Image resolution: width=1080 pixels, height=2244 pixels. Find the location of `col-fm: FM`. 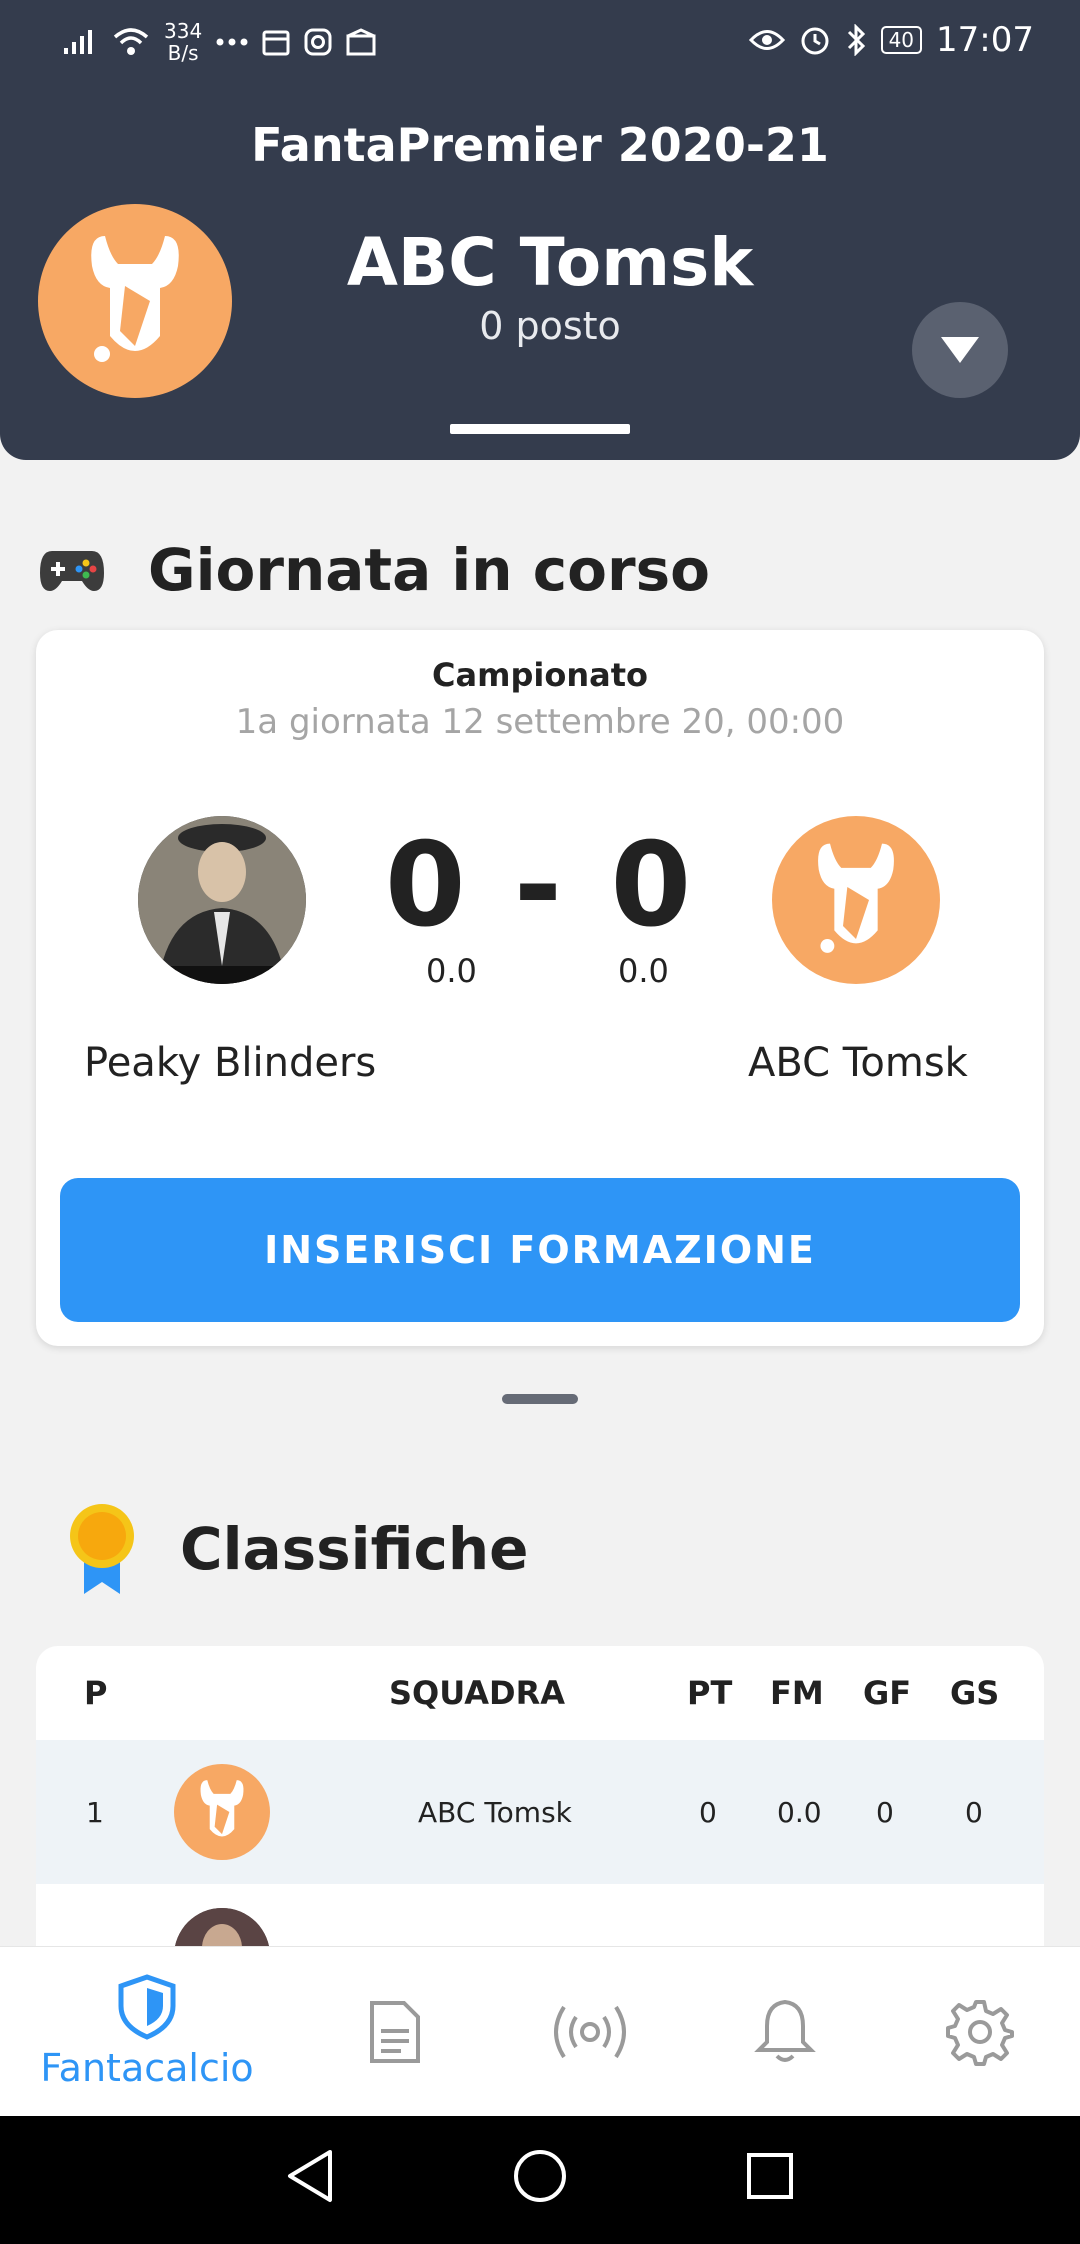

col-fm: FM is located at coordinates (797, 1693).